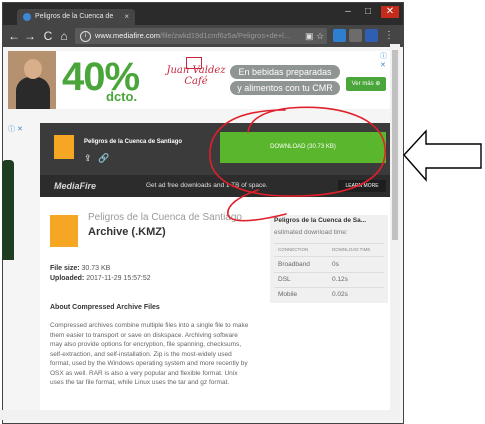  Describe the element at coordinates (105, 307) in the screenshot. I see `about-title: About Compressed Archive Files` at that location.